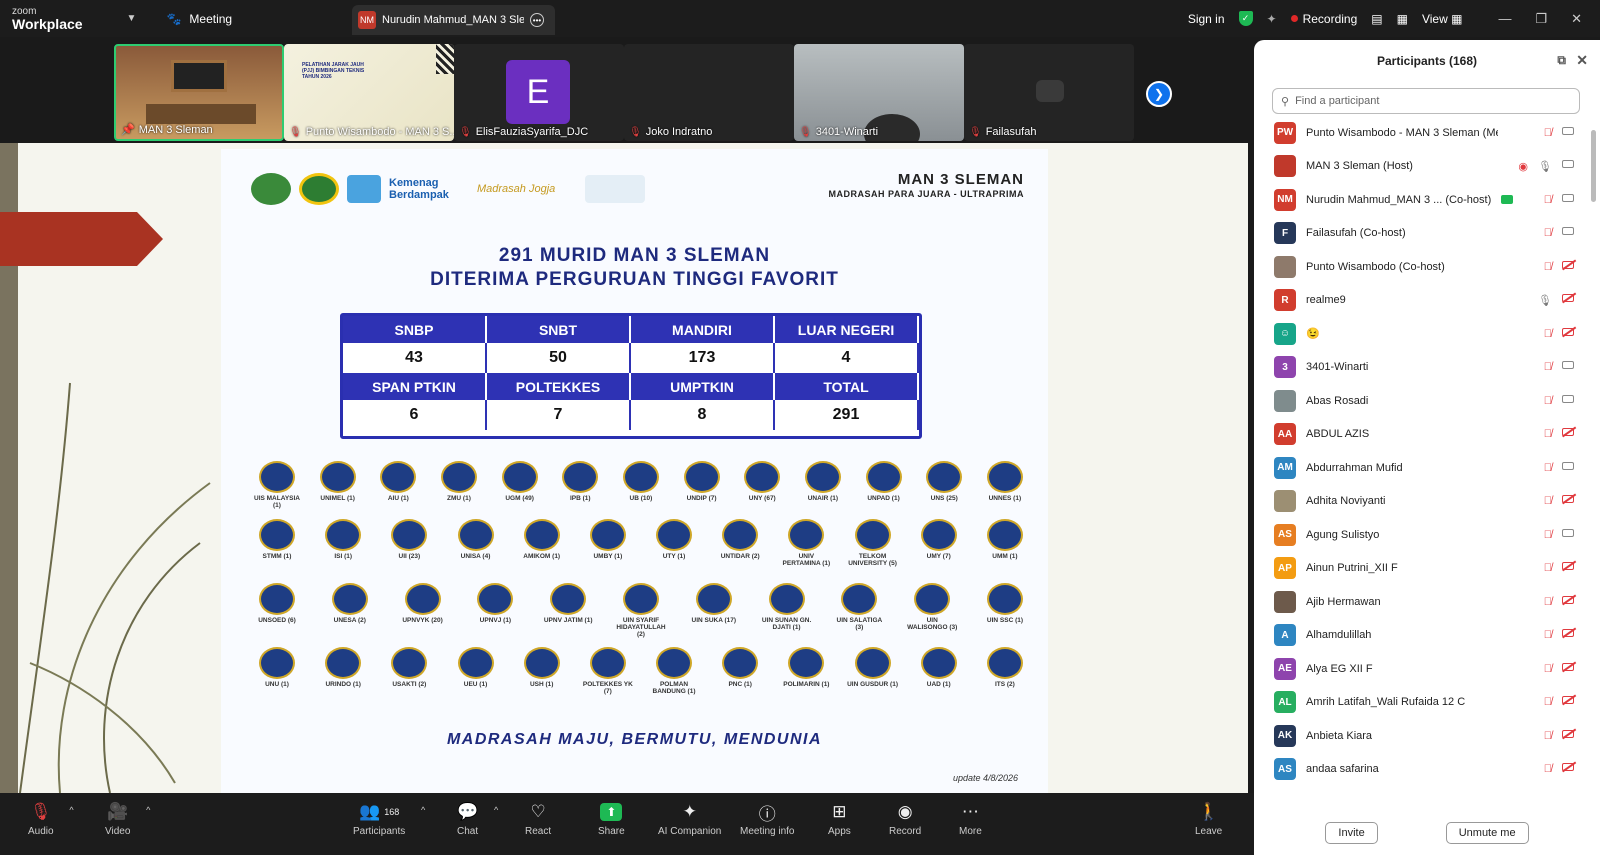  What do you see at coordinates (709, 92) in the screenshot?
I see `video-tile-joko: 🎙 Joko Indratno` at bounding box center [709, 92].